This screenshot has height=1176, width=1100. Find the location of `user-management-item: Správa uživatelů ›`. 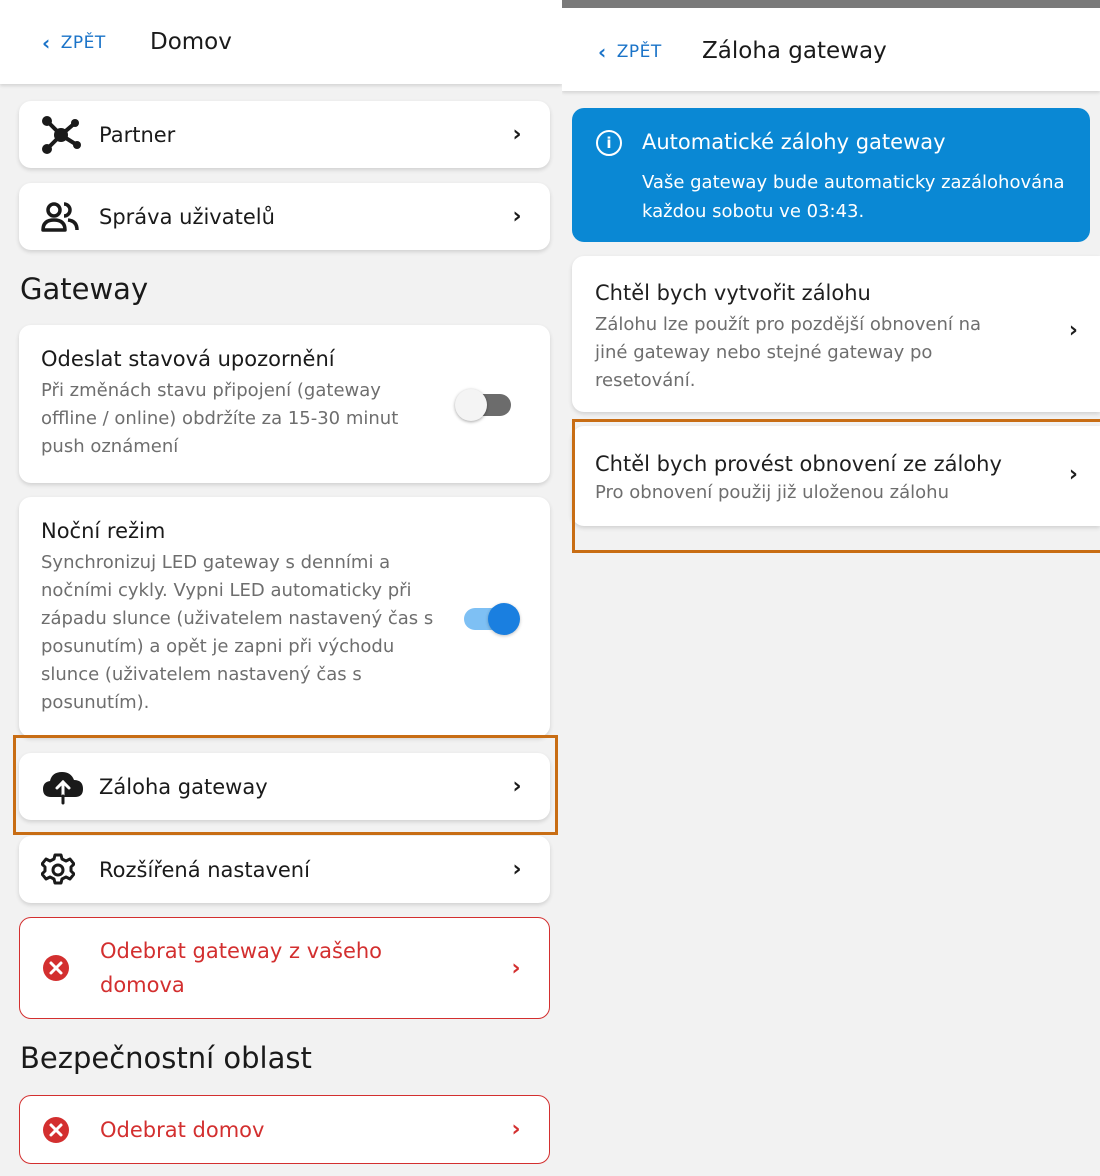

user-management-item: Správa uživatelů › is located at coordinates (284, 216).